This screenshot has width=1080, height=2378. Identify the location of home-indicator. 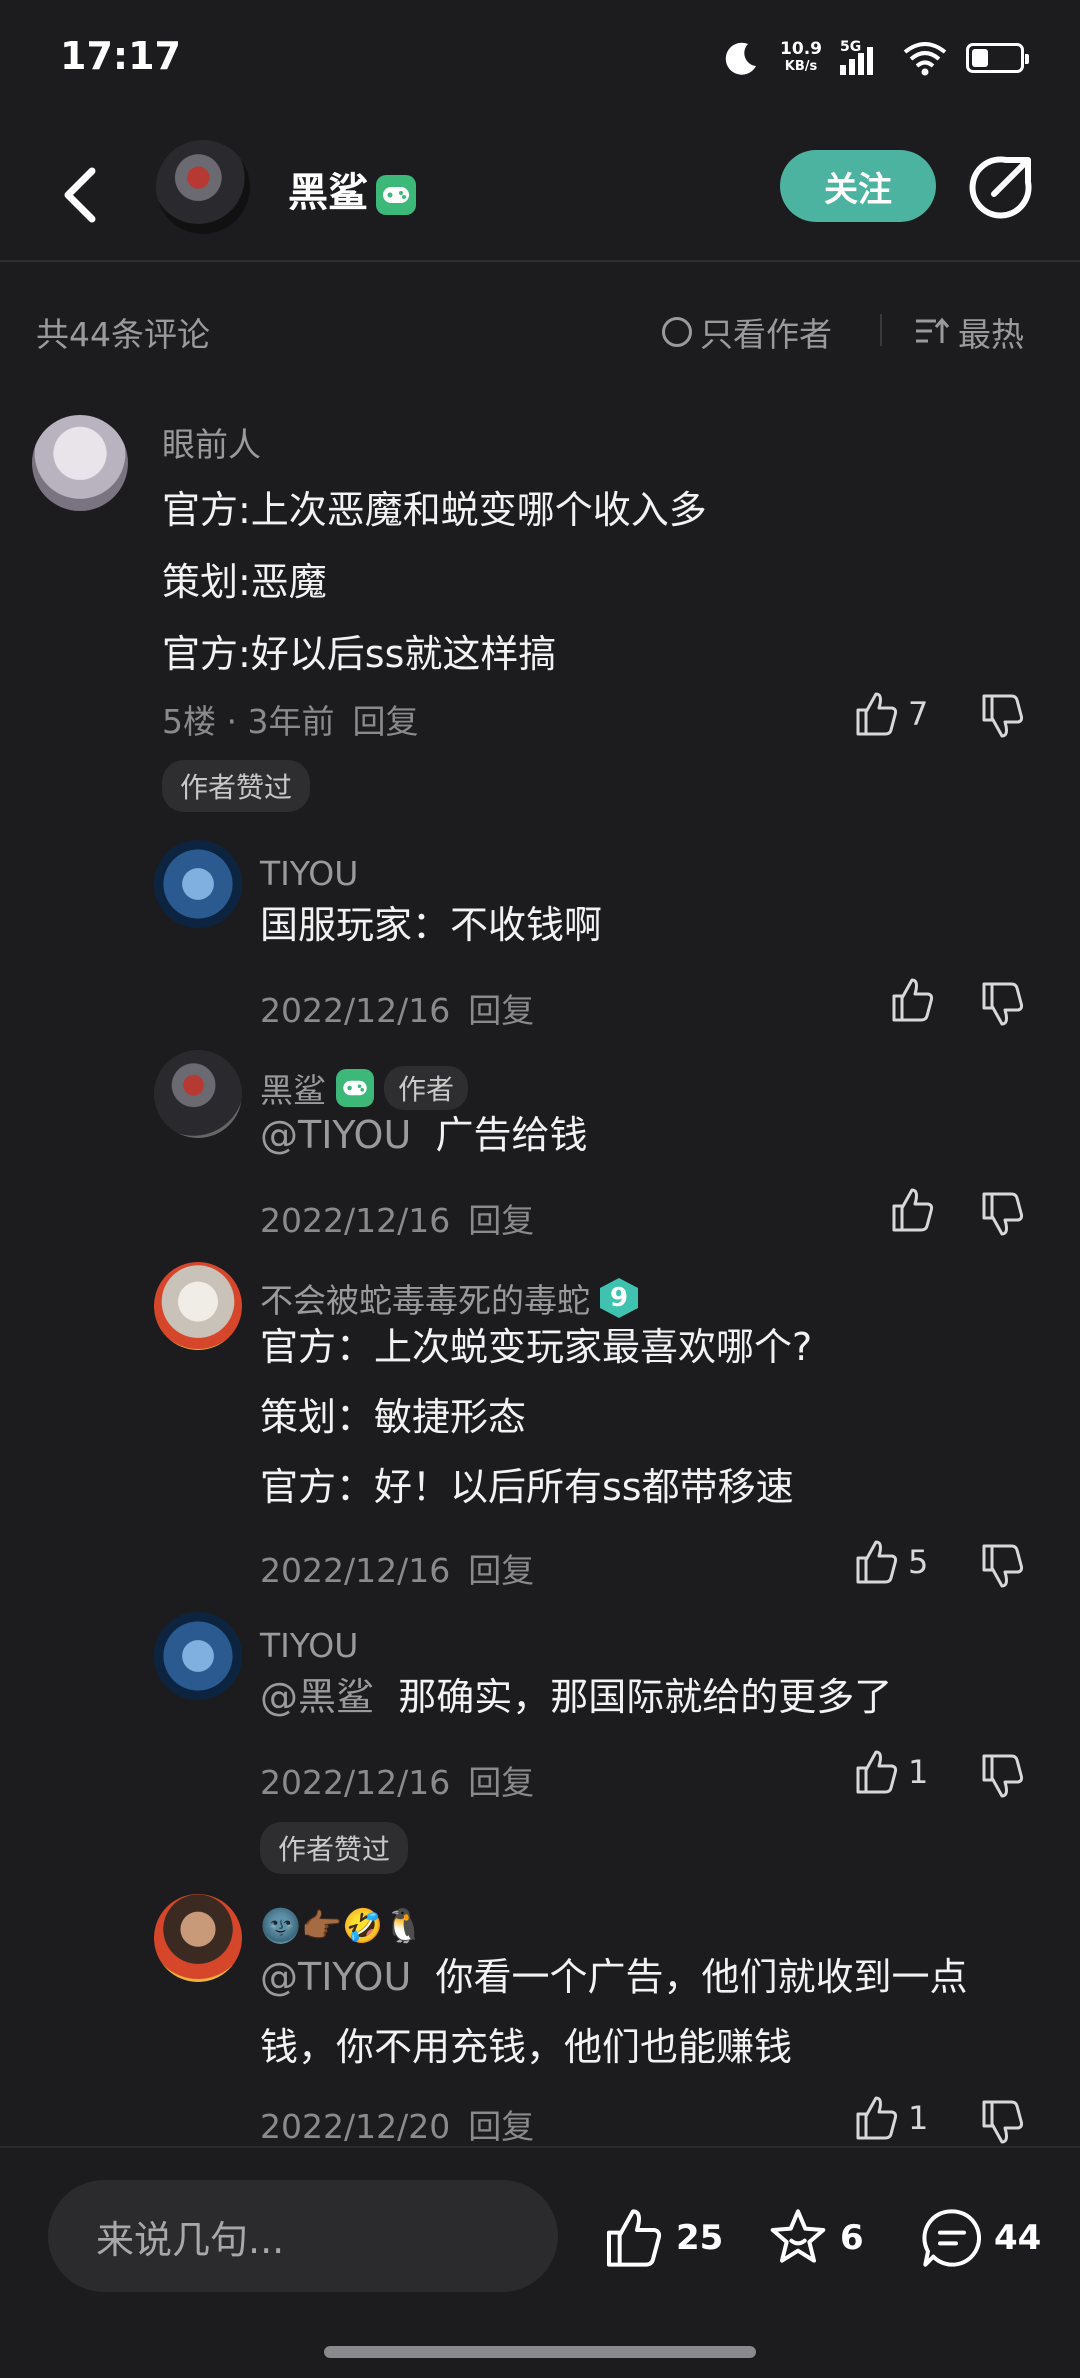
(540, 2352).